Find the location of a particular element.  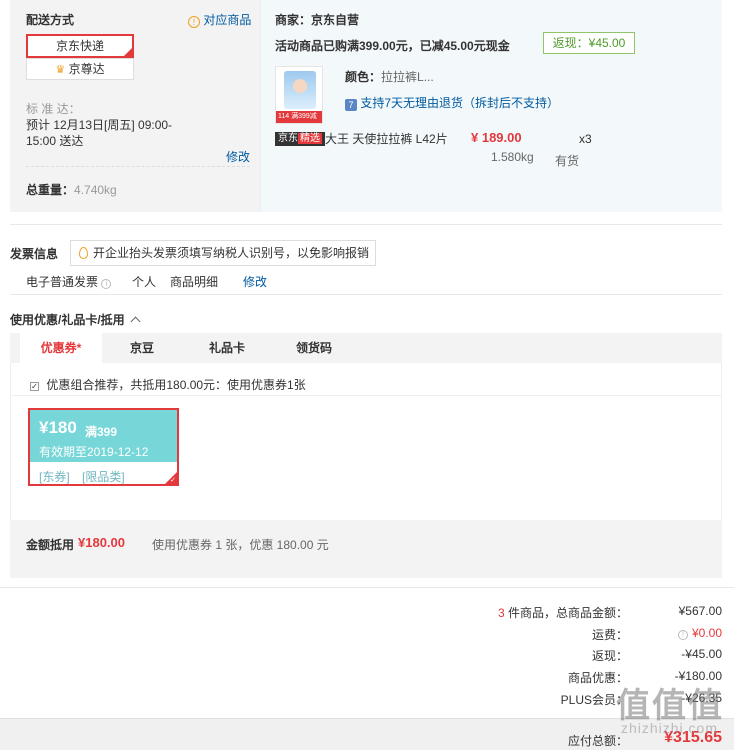

zunda-option-button: ♛ 京尊达 is located at coordinates (80, 69).